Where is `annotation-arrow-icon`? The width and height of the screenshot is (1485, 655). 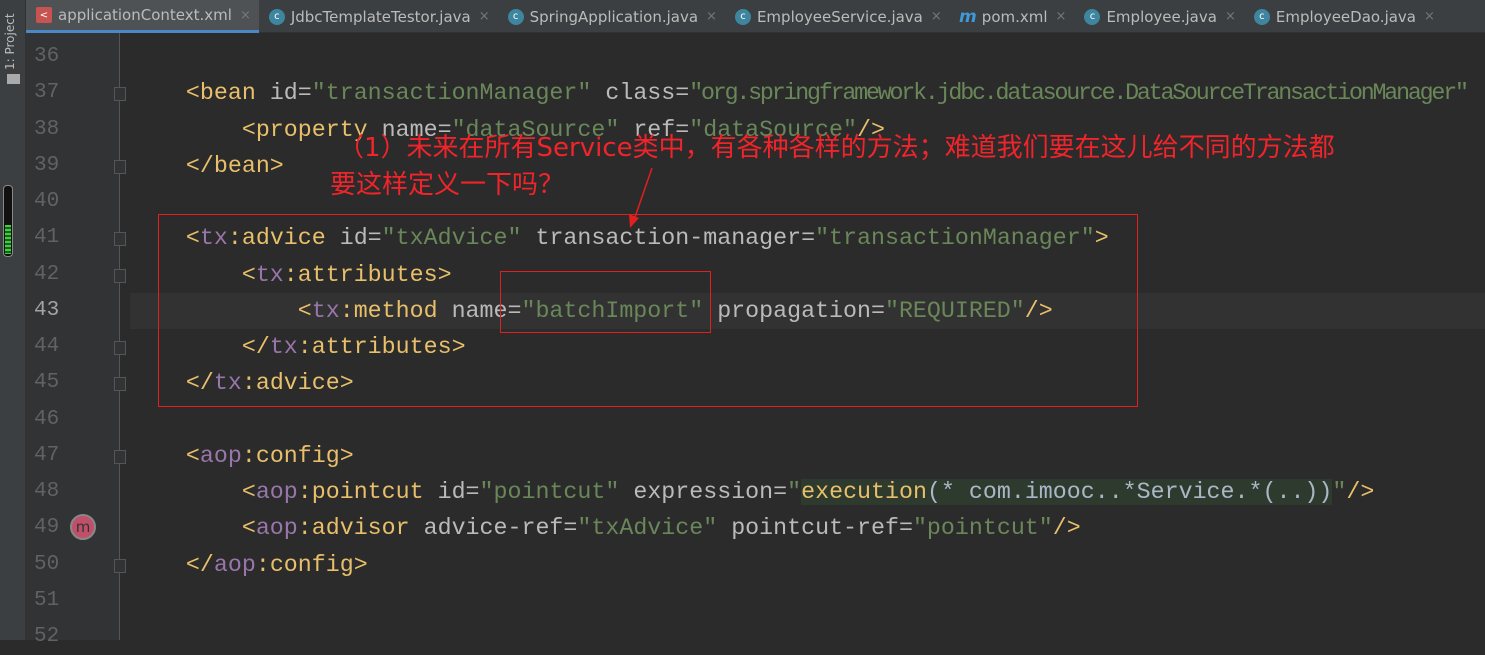
annotation-arrow-icon is located at coordinates (641, 197).